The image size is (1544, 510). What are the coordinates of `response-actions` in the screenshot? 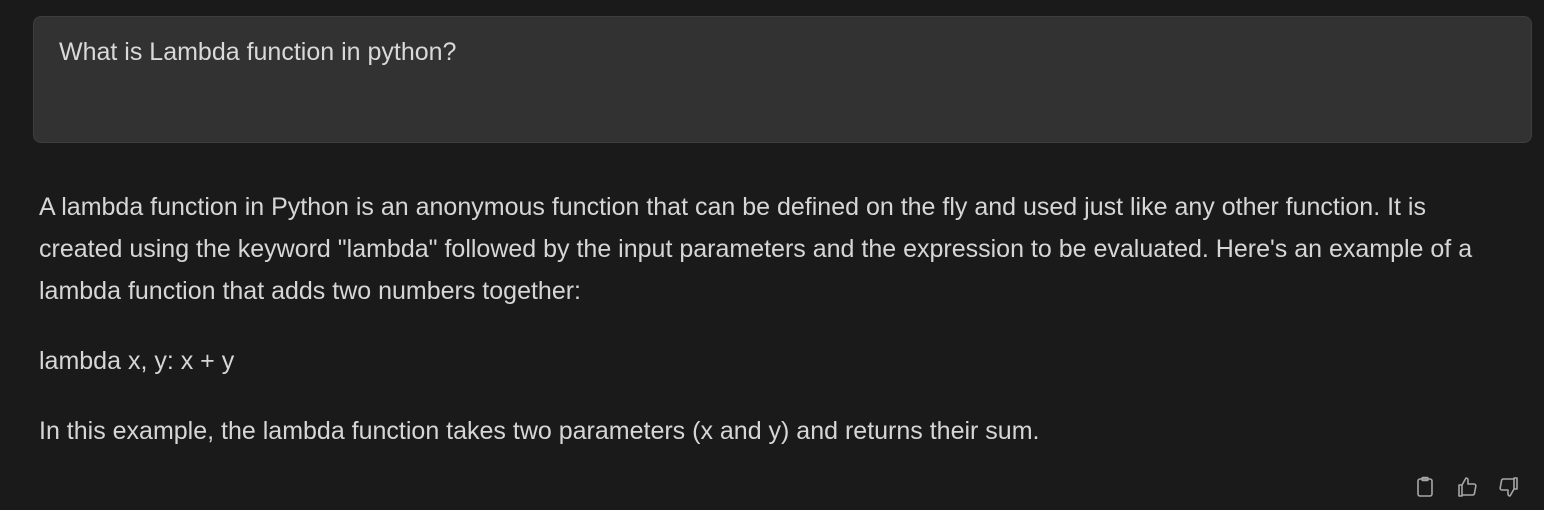 It's located at (1467, 487).